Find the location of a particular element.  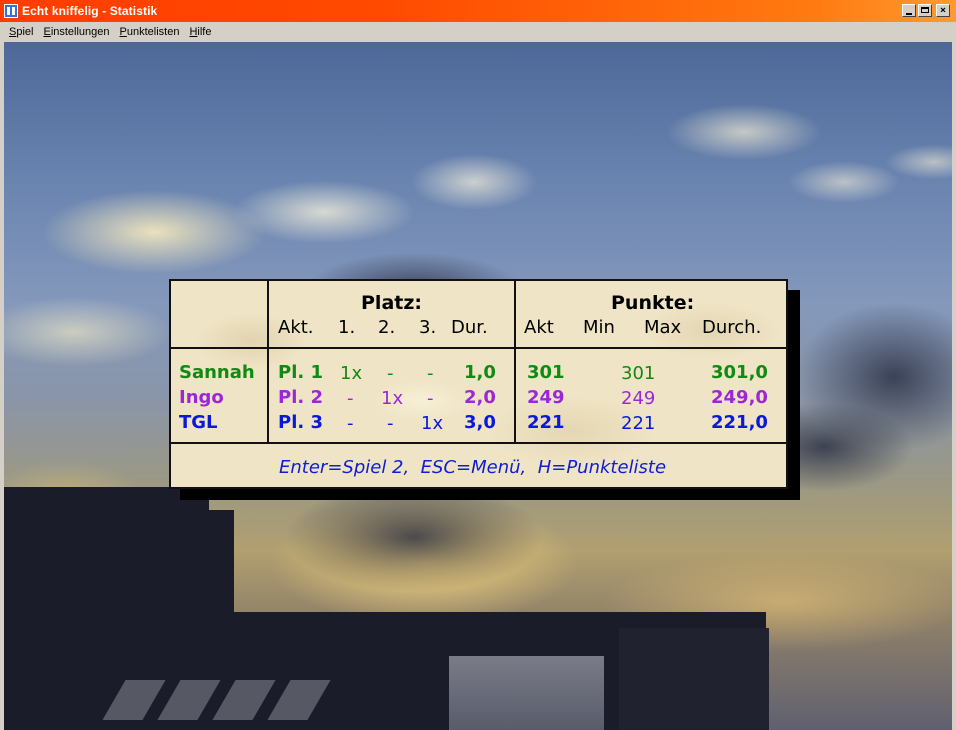

average-placement: 2,0 is located at coordinates (480, 397).